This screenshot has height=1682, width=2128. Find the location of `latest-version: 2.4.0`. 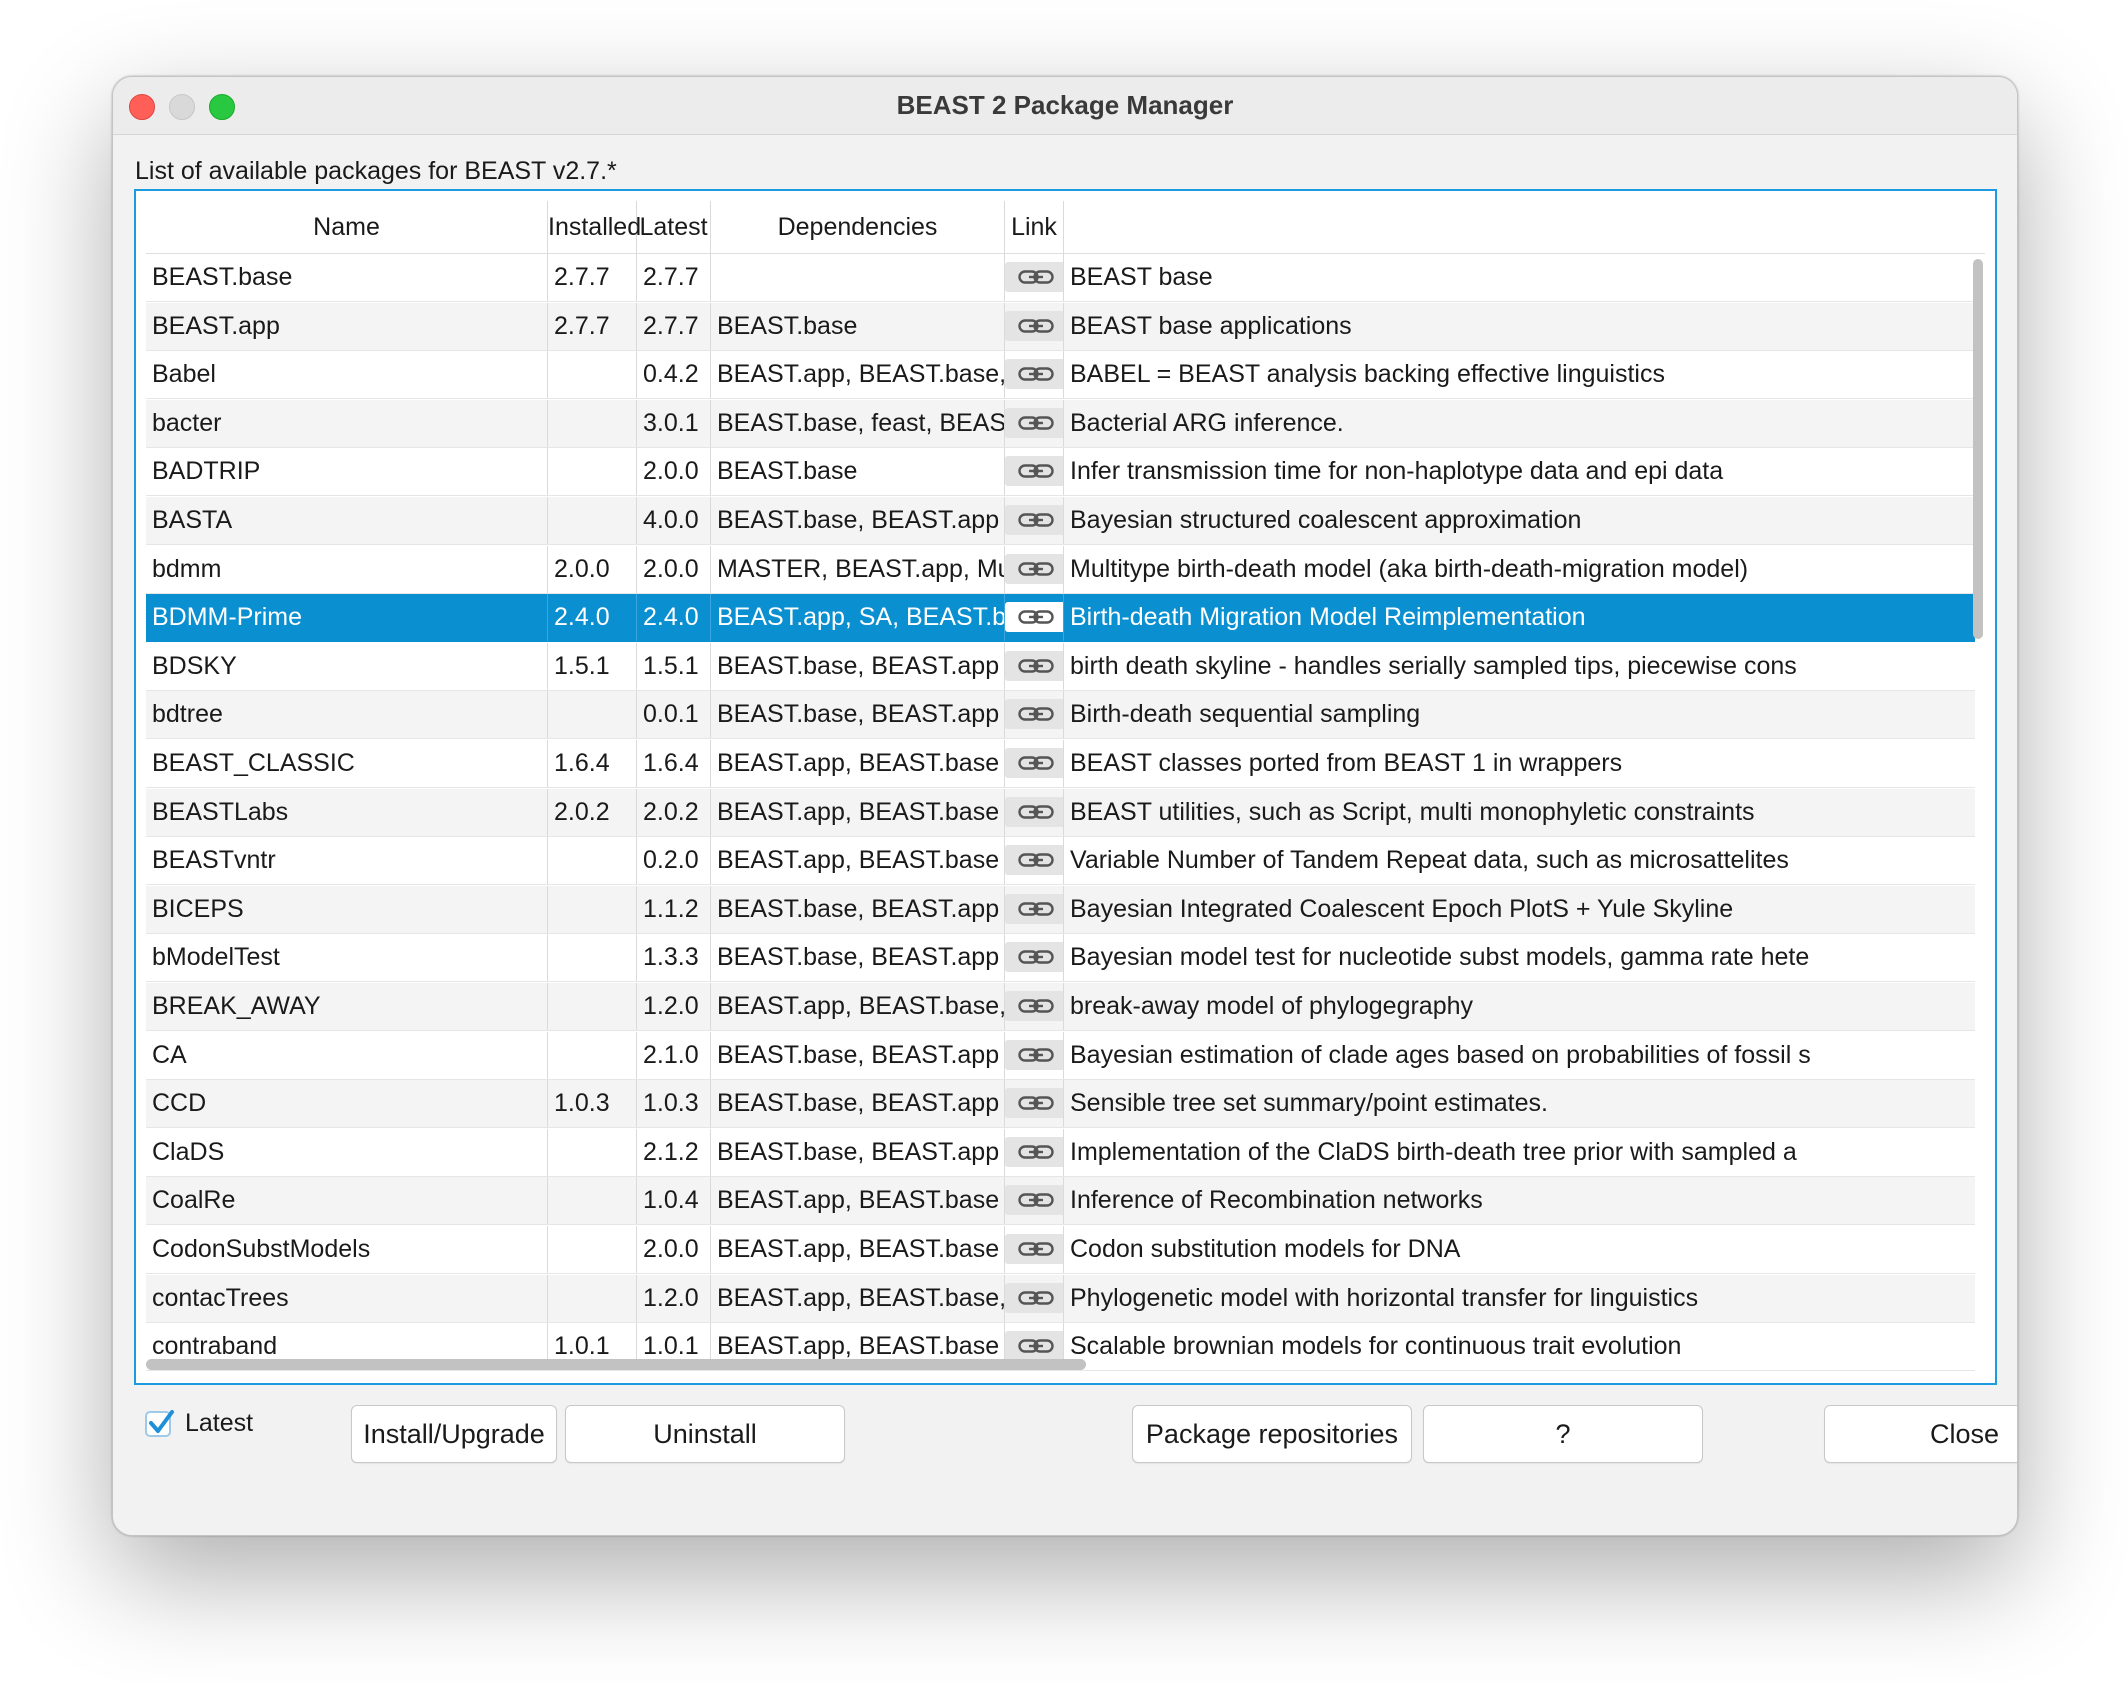

latest-version: 2.4.0 is located at coordinates (674, 617).